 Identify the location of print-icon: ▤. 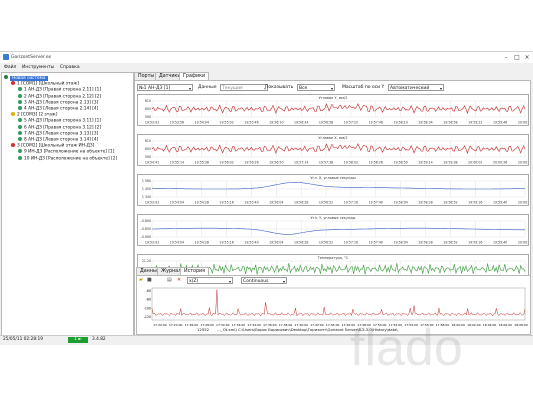
(169, 280).